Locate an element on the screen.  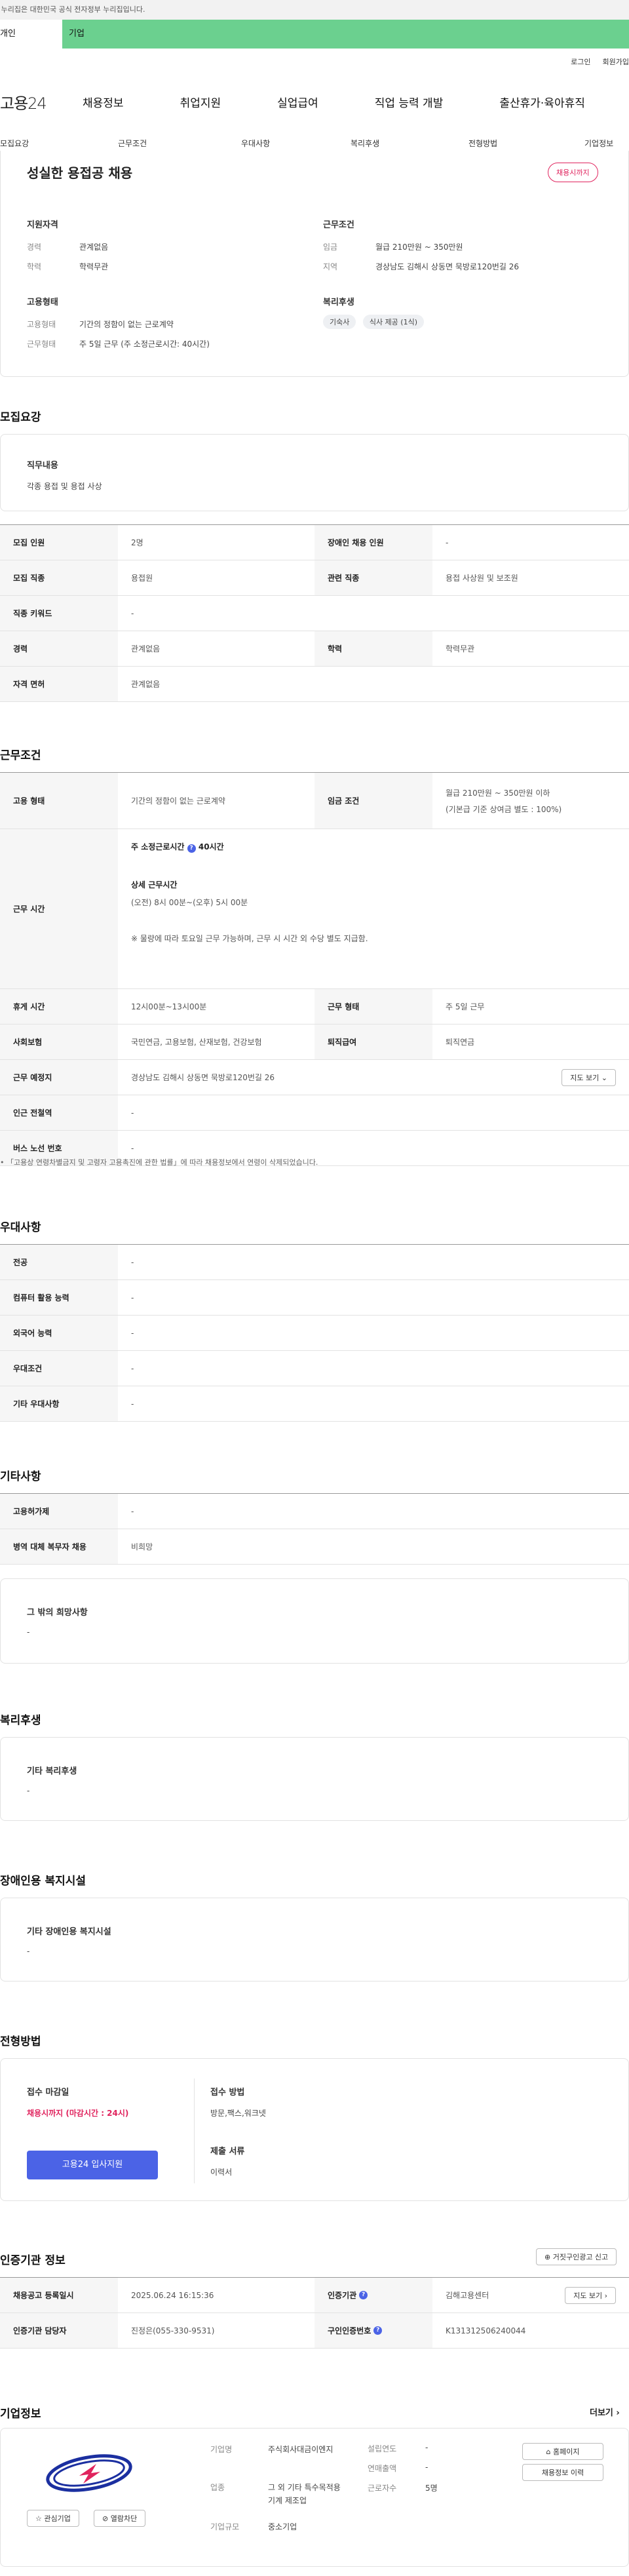
login-link: 로그인 is located at coordinates (580, 61).